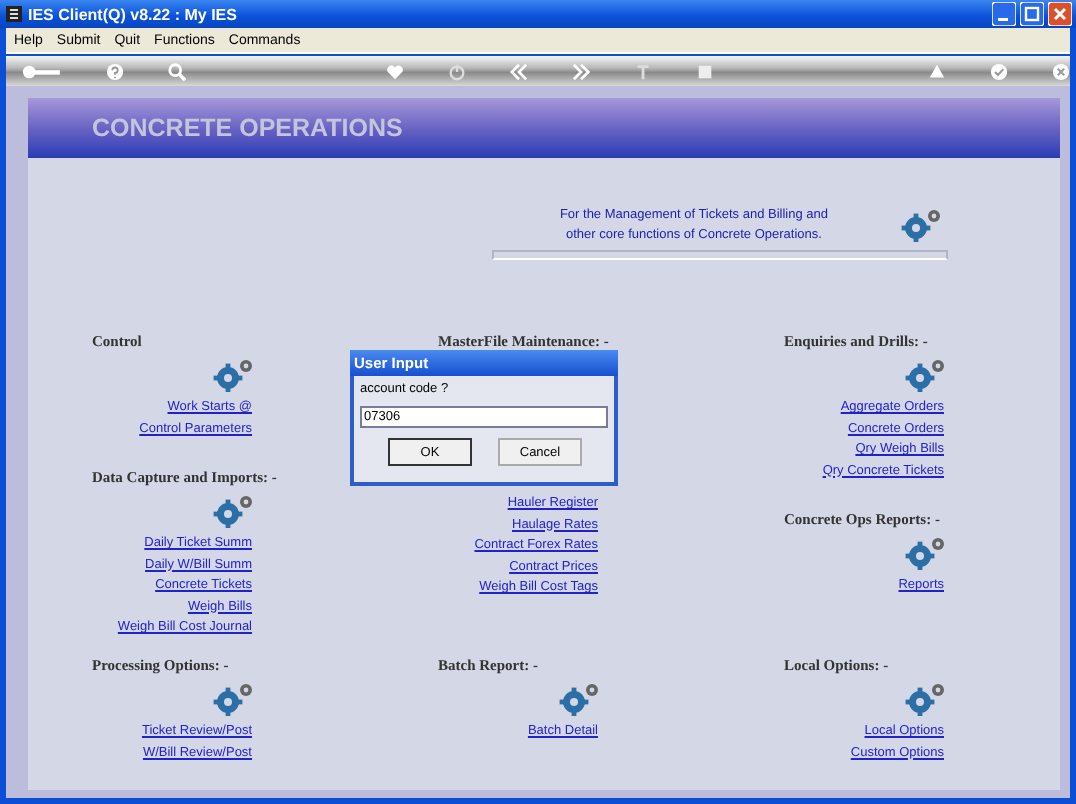 The image size is (1076, 804). I want to click on power-icon, so click(456, 71).